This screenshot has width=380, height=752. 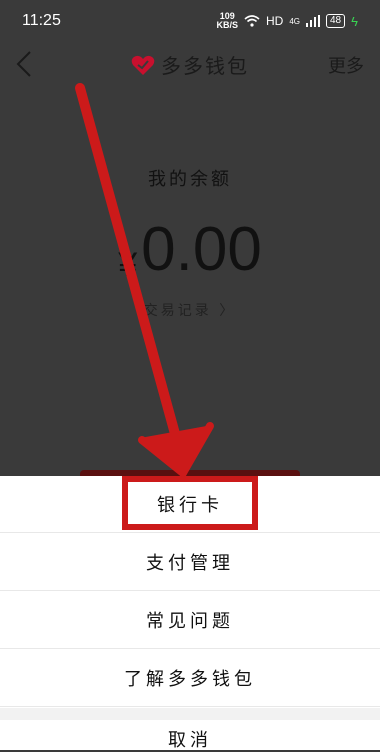 I want to click on sheet-divider, so click(x=190, y=714).